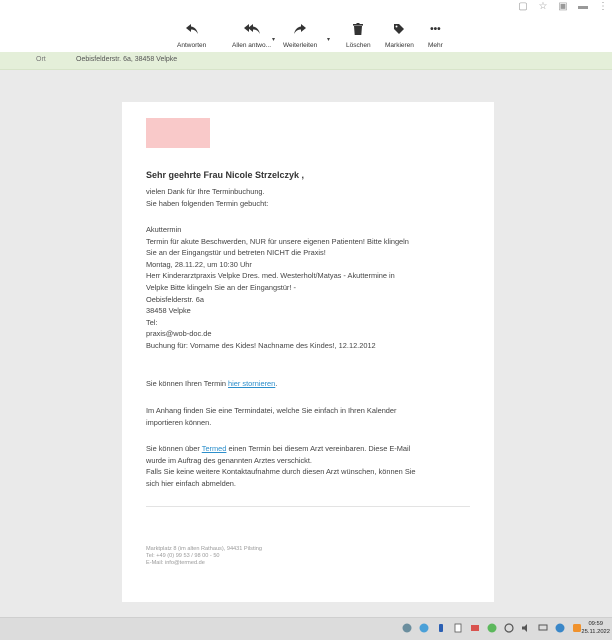 Image resolution: width=612 pixels, height=640 pixels. Describe the element at coordinates (435, 29) in the screenshot. I see `more-dots-icon: •••` at that location.